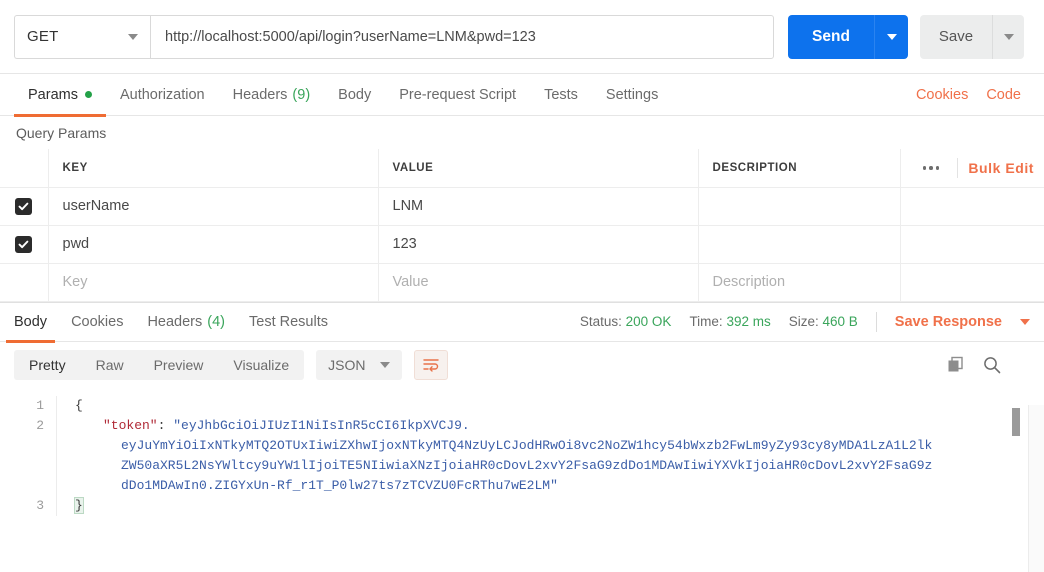  What do you see at coordinates (213, 206) in the screenshot?
I see `row-key: userName` at bounding box center [213, 206].